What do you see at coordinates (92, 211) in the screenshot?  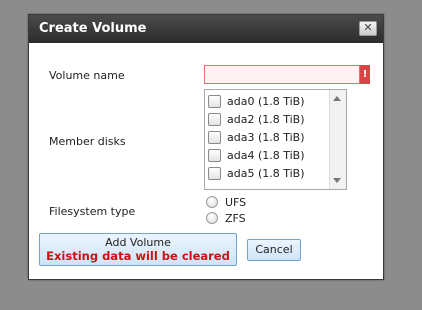 I see `filesystem-type-label: Filesystem type` at bounding box center [92, 211].